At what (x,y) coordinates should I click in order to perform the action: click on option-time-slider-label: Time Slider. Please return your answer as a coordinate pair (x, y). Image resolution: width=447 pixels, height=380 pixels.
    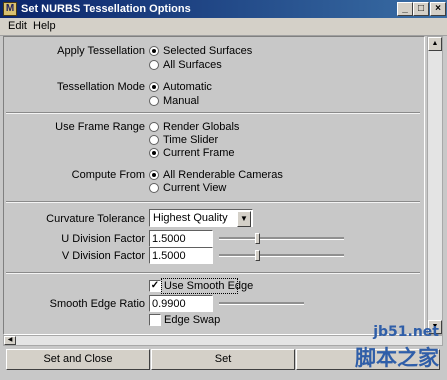
    Looking at the image, I should click on (190, 140).